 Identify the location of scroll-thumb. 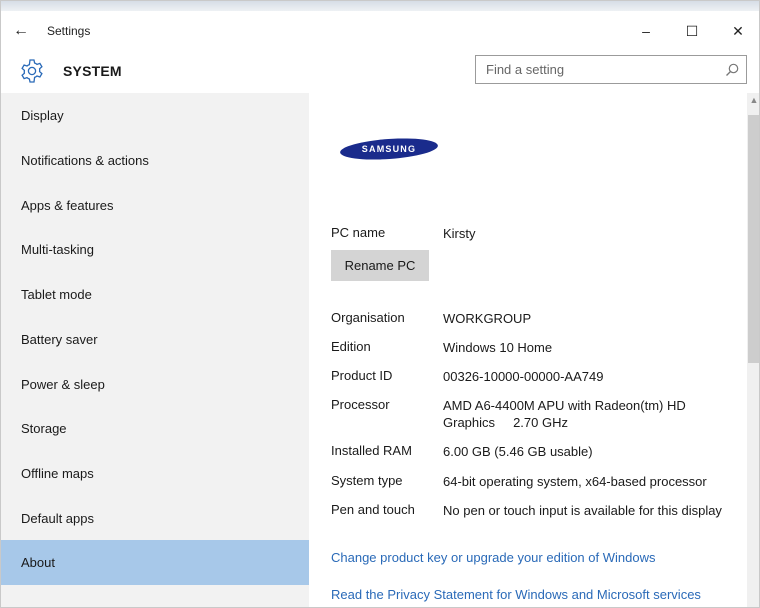
(753, 239).